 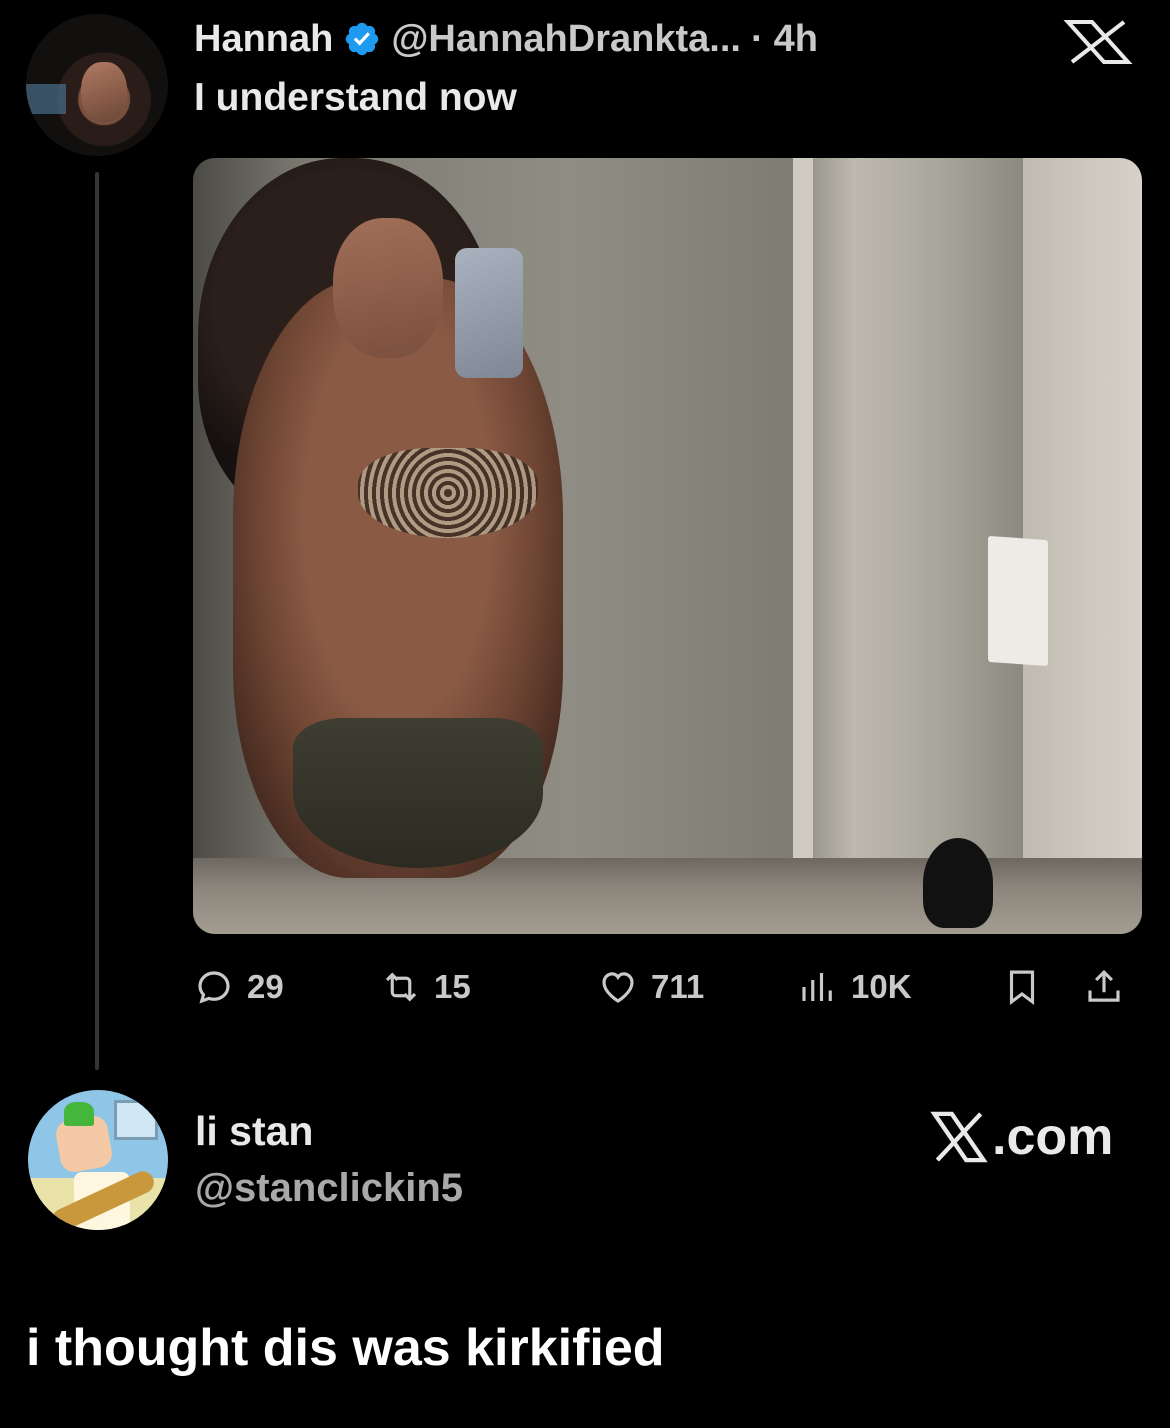 I want to click on media-doorframe, so click(x=804, y=518).